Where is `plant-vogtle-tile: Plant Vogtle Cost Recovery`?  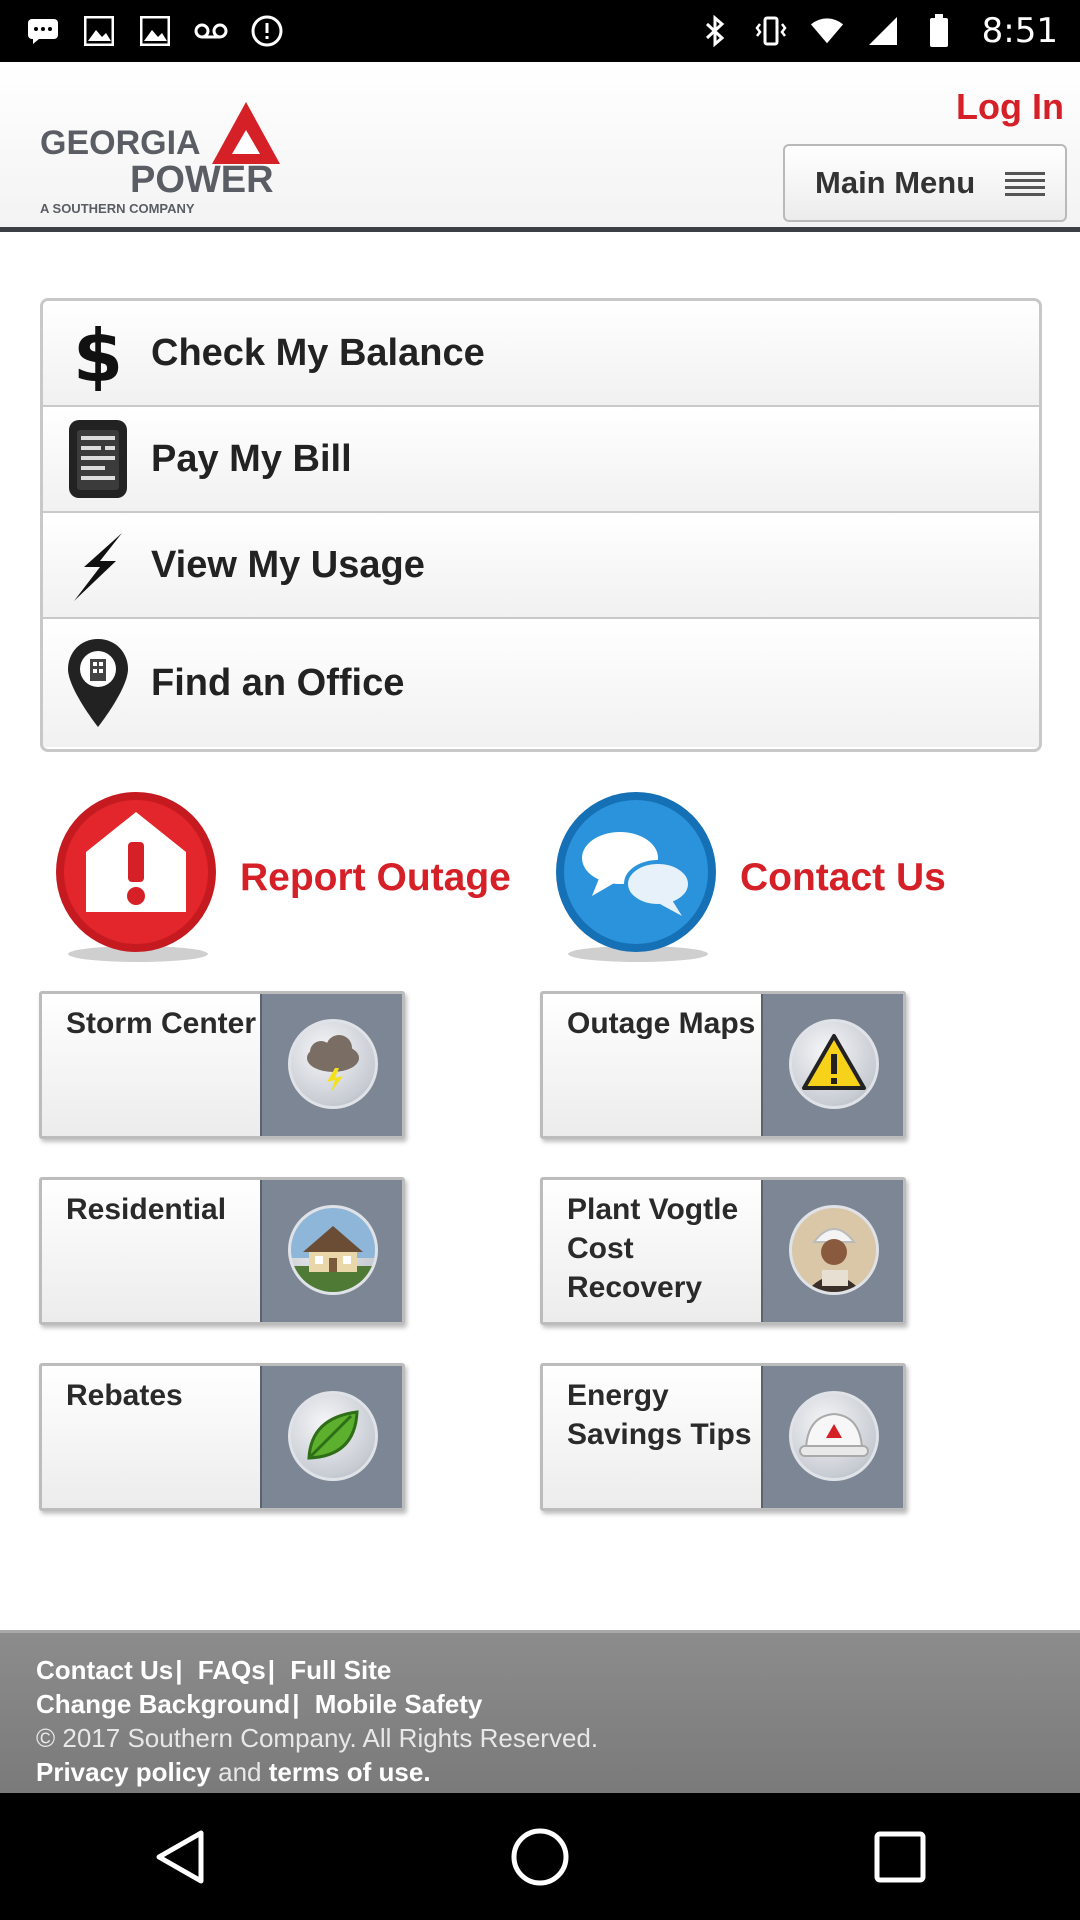
plant-vogtle-tile: Plant Vogtle Cost Recovery is located at coordinates (723, 1251).